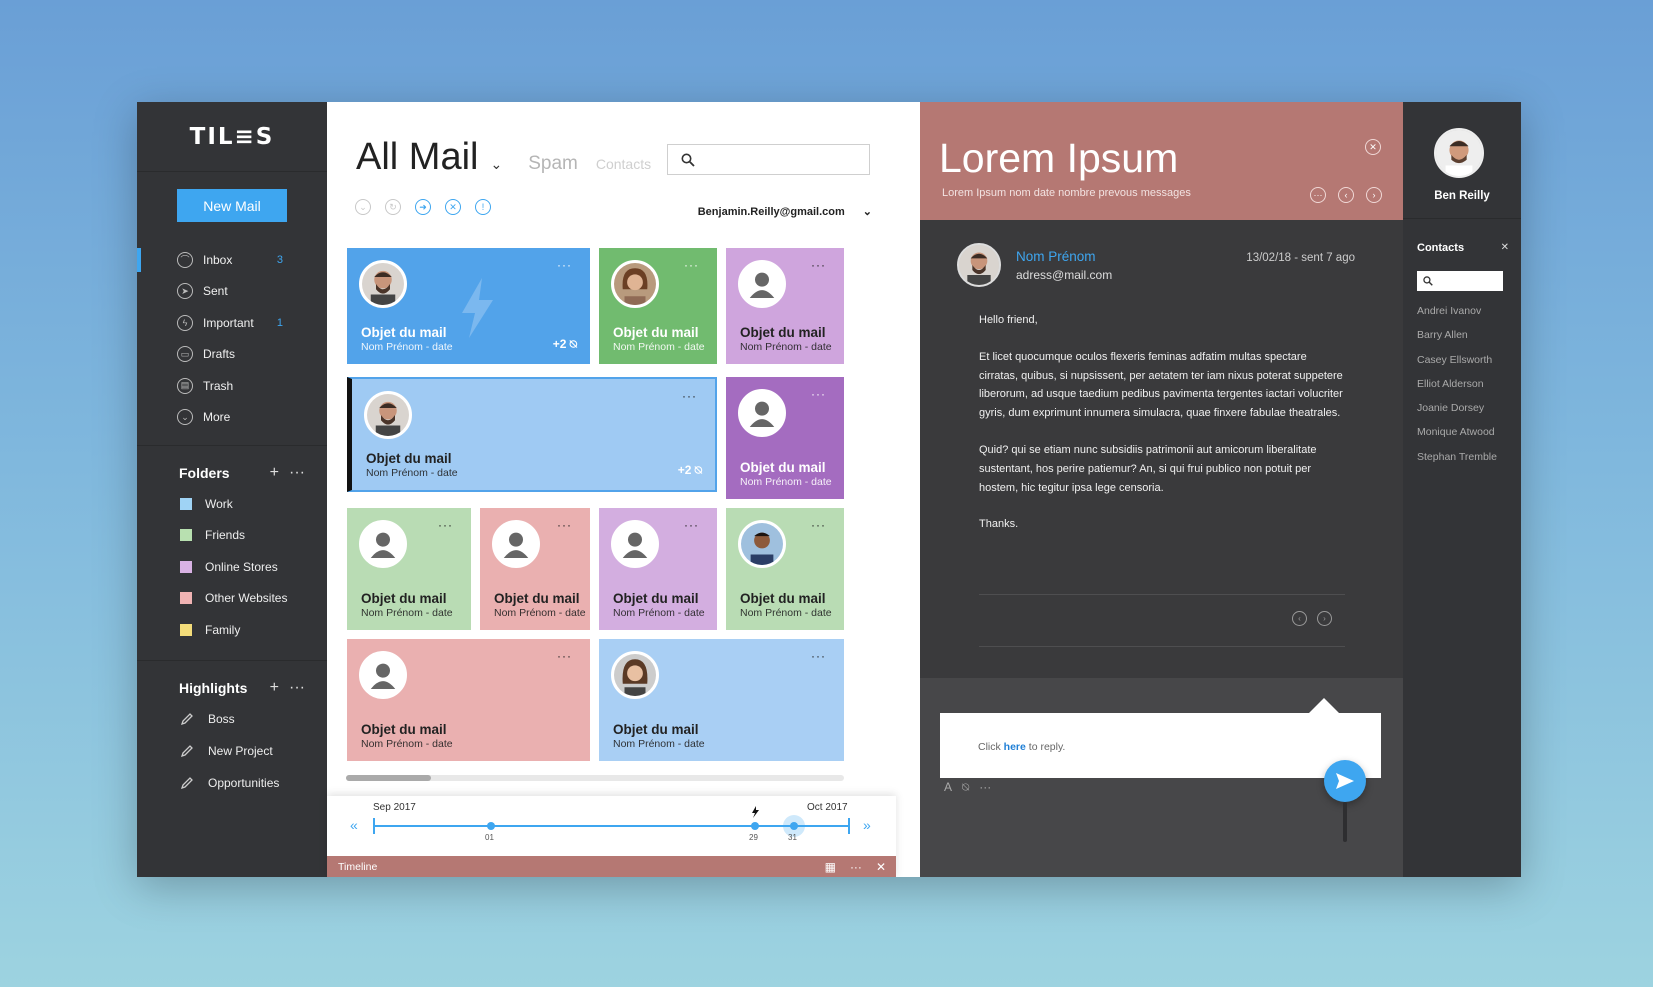  What do you see at coordinates (785, 212) in the screenshot?
I see `account-selector: Benjamin.Reilly@gmail.com ⌄` at bounding box center [785, 212].